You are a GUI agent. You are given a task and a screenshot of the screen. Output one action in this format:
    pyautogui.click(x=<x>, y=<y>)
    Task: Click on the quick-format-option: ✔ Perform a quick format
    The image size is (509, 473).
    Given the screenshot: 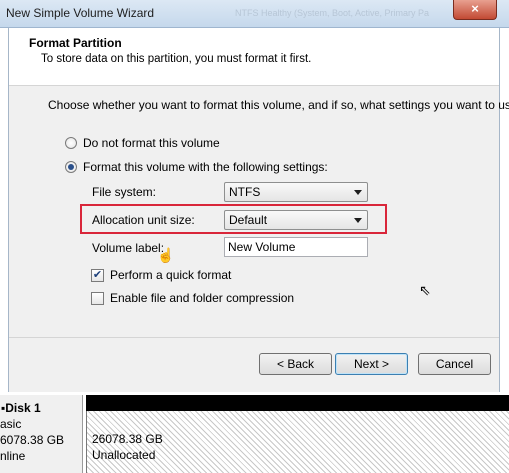 What is the action you would take?
    pyautogui.click(x=161, y=275)
    